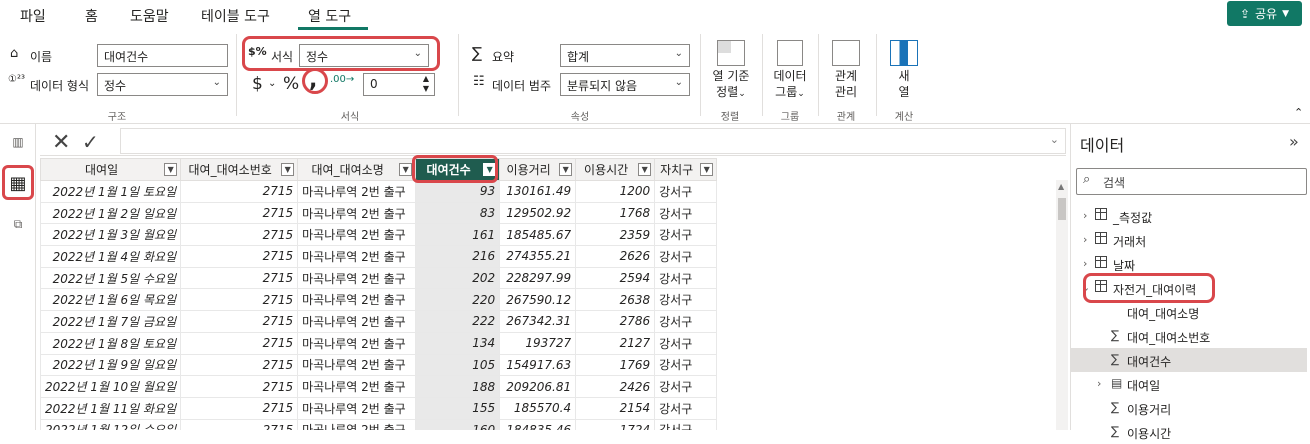  What do you see at coordinates (149, 16) in the screenshot?
I see `tab-help: 도움말` at bounding box center [149, 16].